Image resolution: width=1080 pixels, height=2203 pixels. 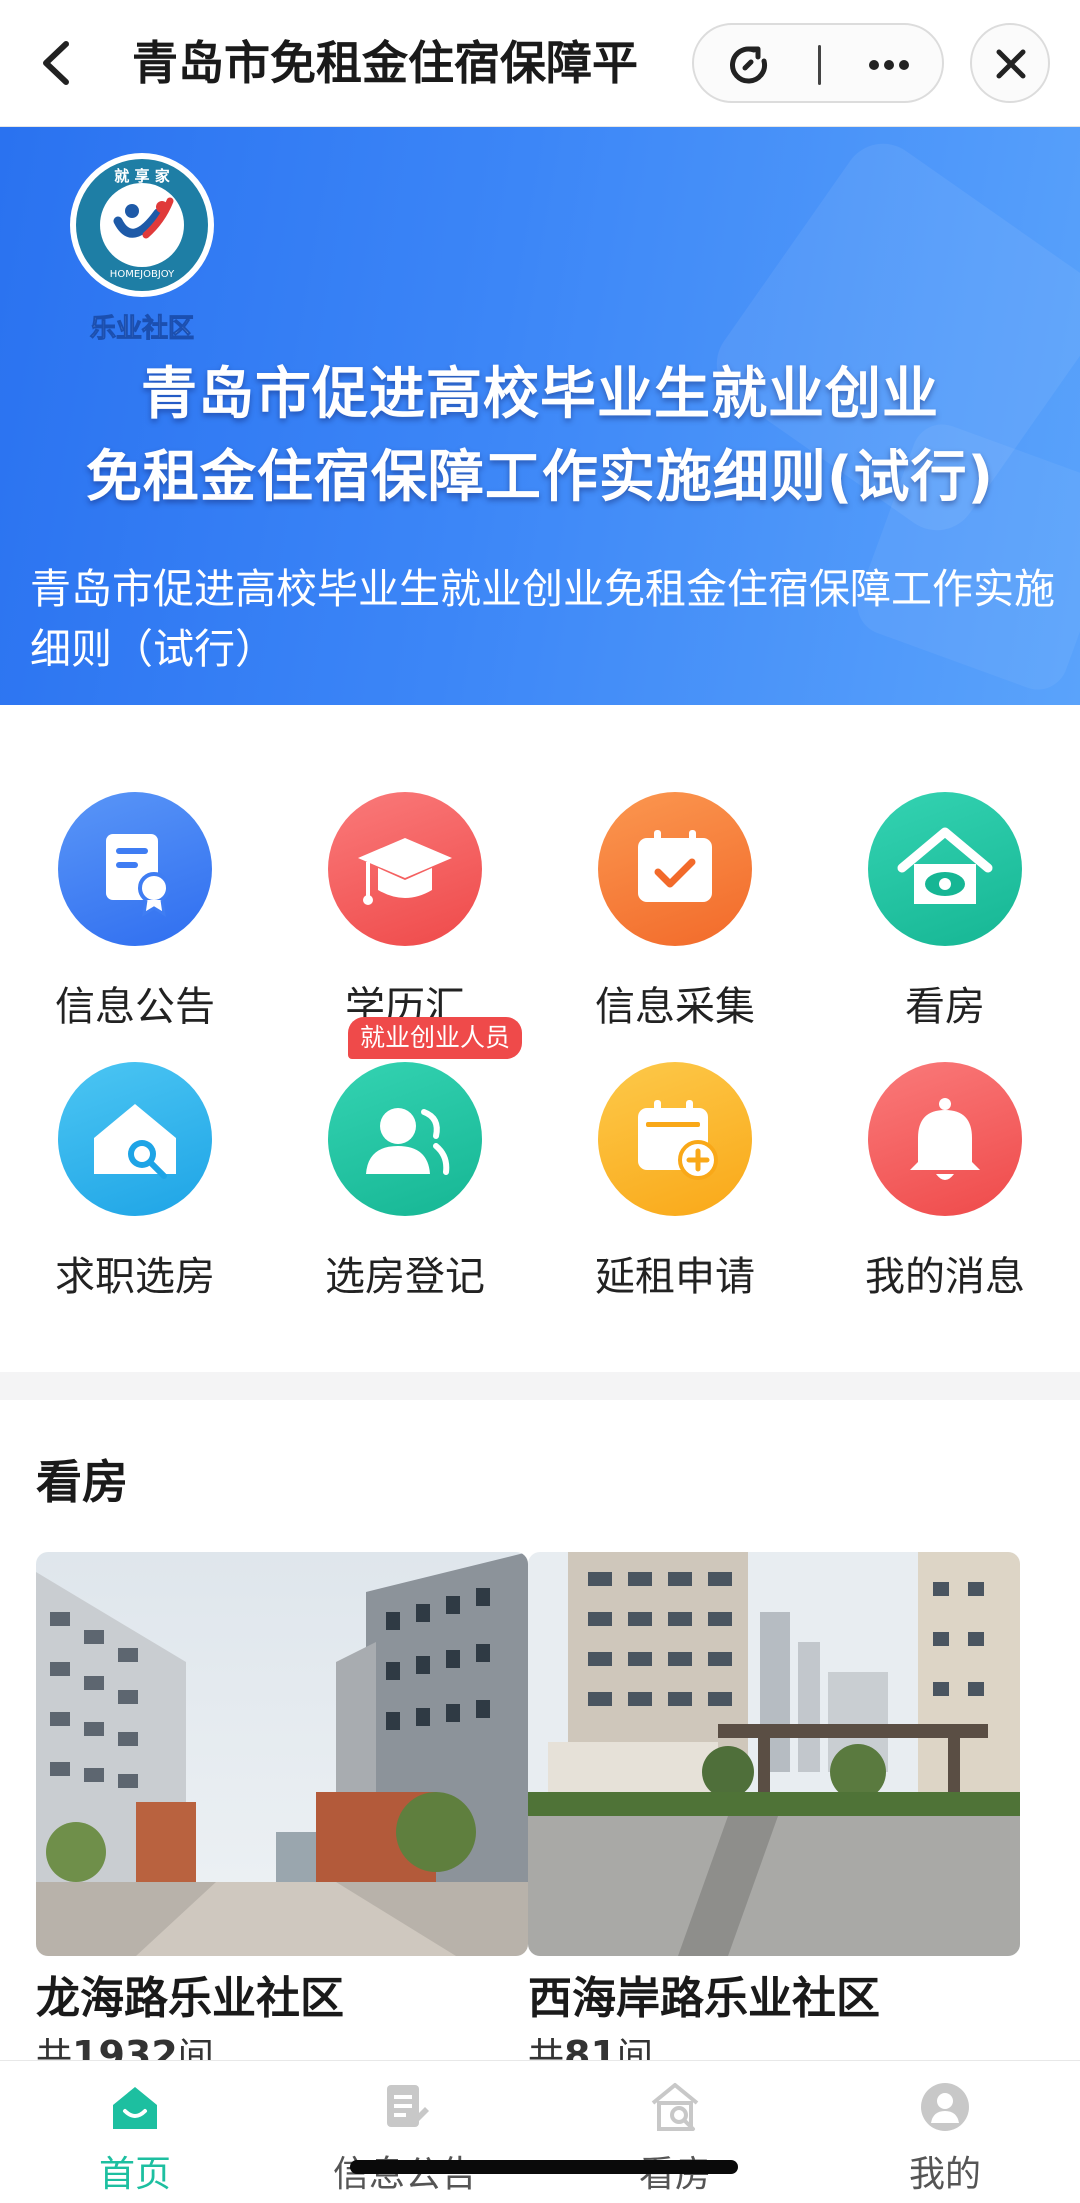 I want to click on tab-view-house: 看房, so click(x=675, y=2132).